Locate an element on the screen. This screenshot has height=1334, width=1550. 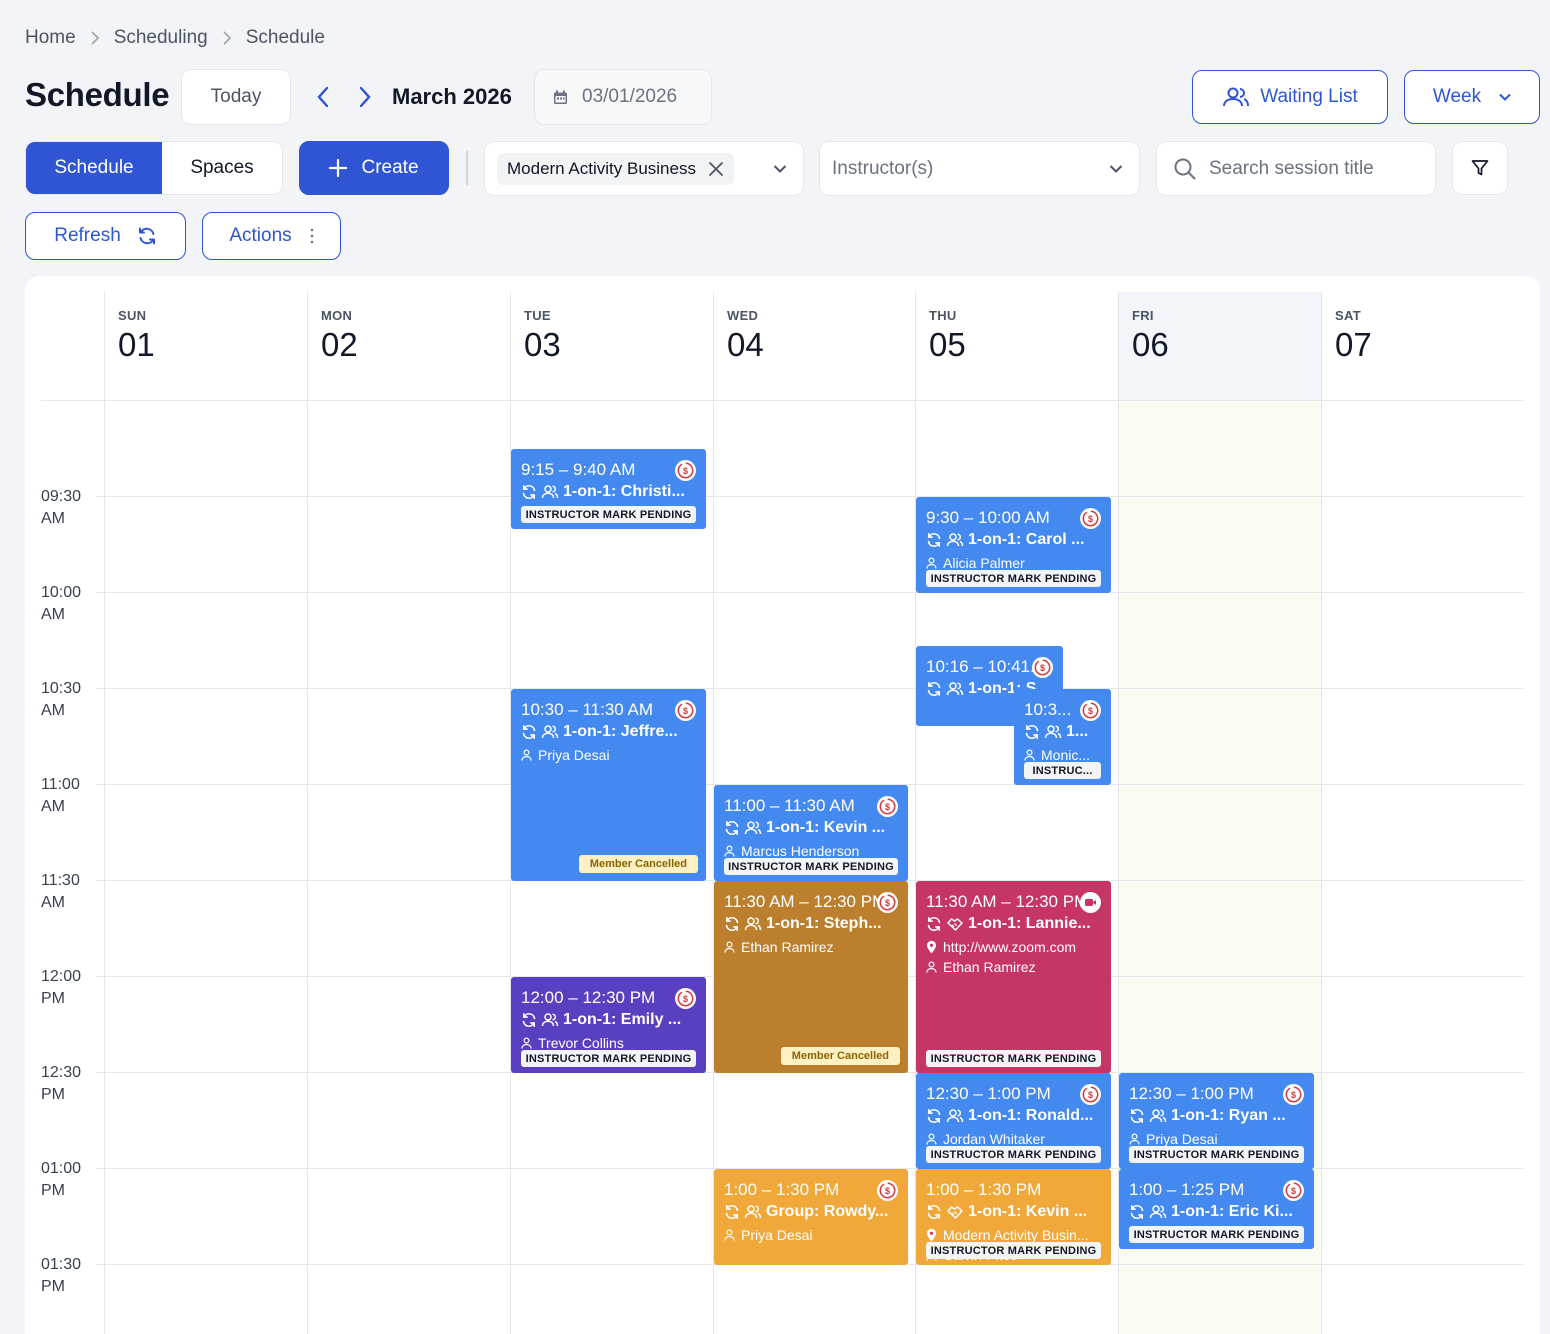
filter-button is located at coordinates (1480, 168).